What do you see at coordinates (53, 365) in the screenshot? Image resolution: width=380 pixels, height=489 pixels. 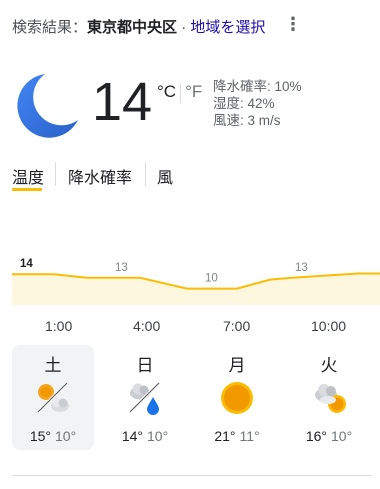 I see `day-name: 土` at bounding box center [53, 365].